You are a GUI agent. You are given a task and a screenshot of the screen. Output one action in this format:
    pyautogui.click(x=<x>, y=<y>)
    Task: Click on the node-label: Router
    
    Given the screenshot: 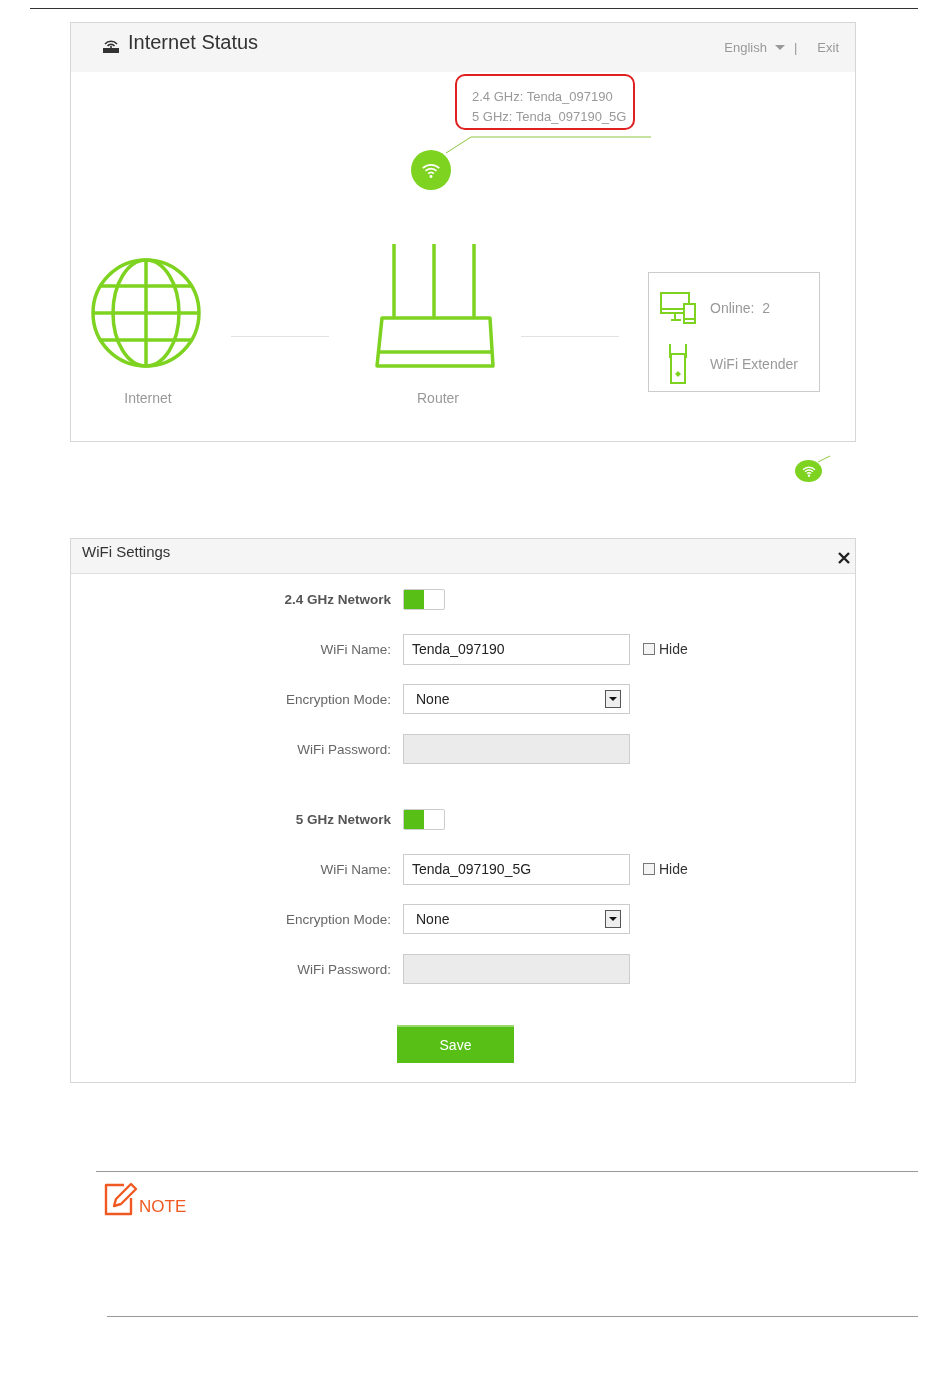 What is the action you would take?
    pyautogui.click(x=438, y=398)
    